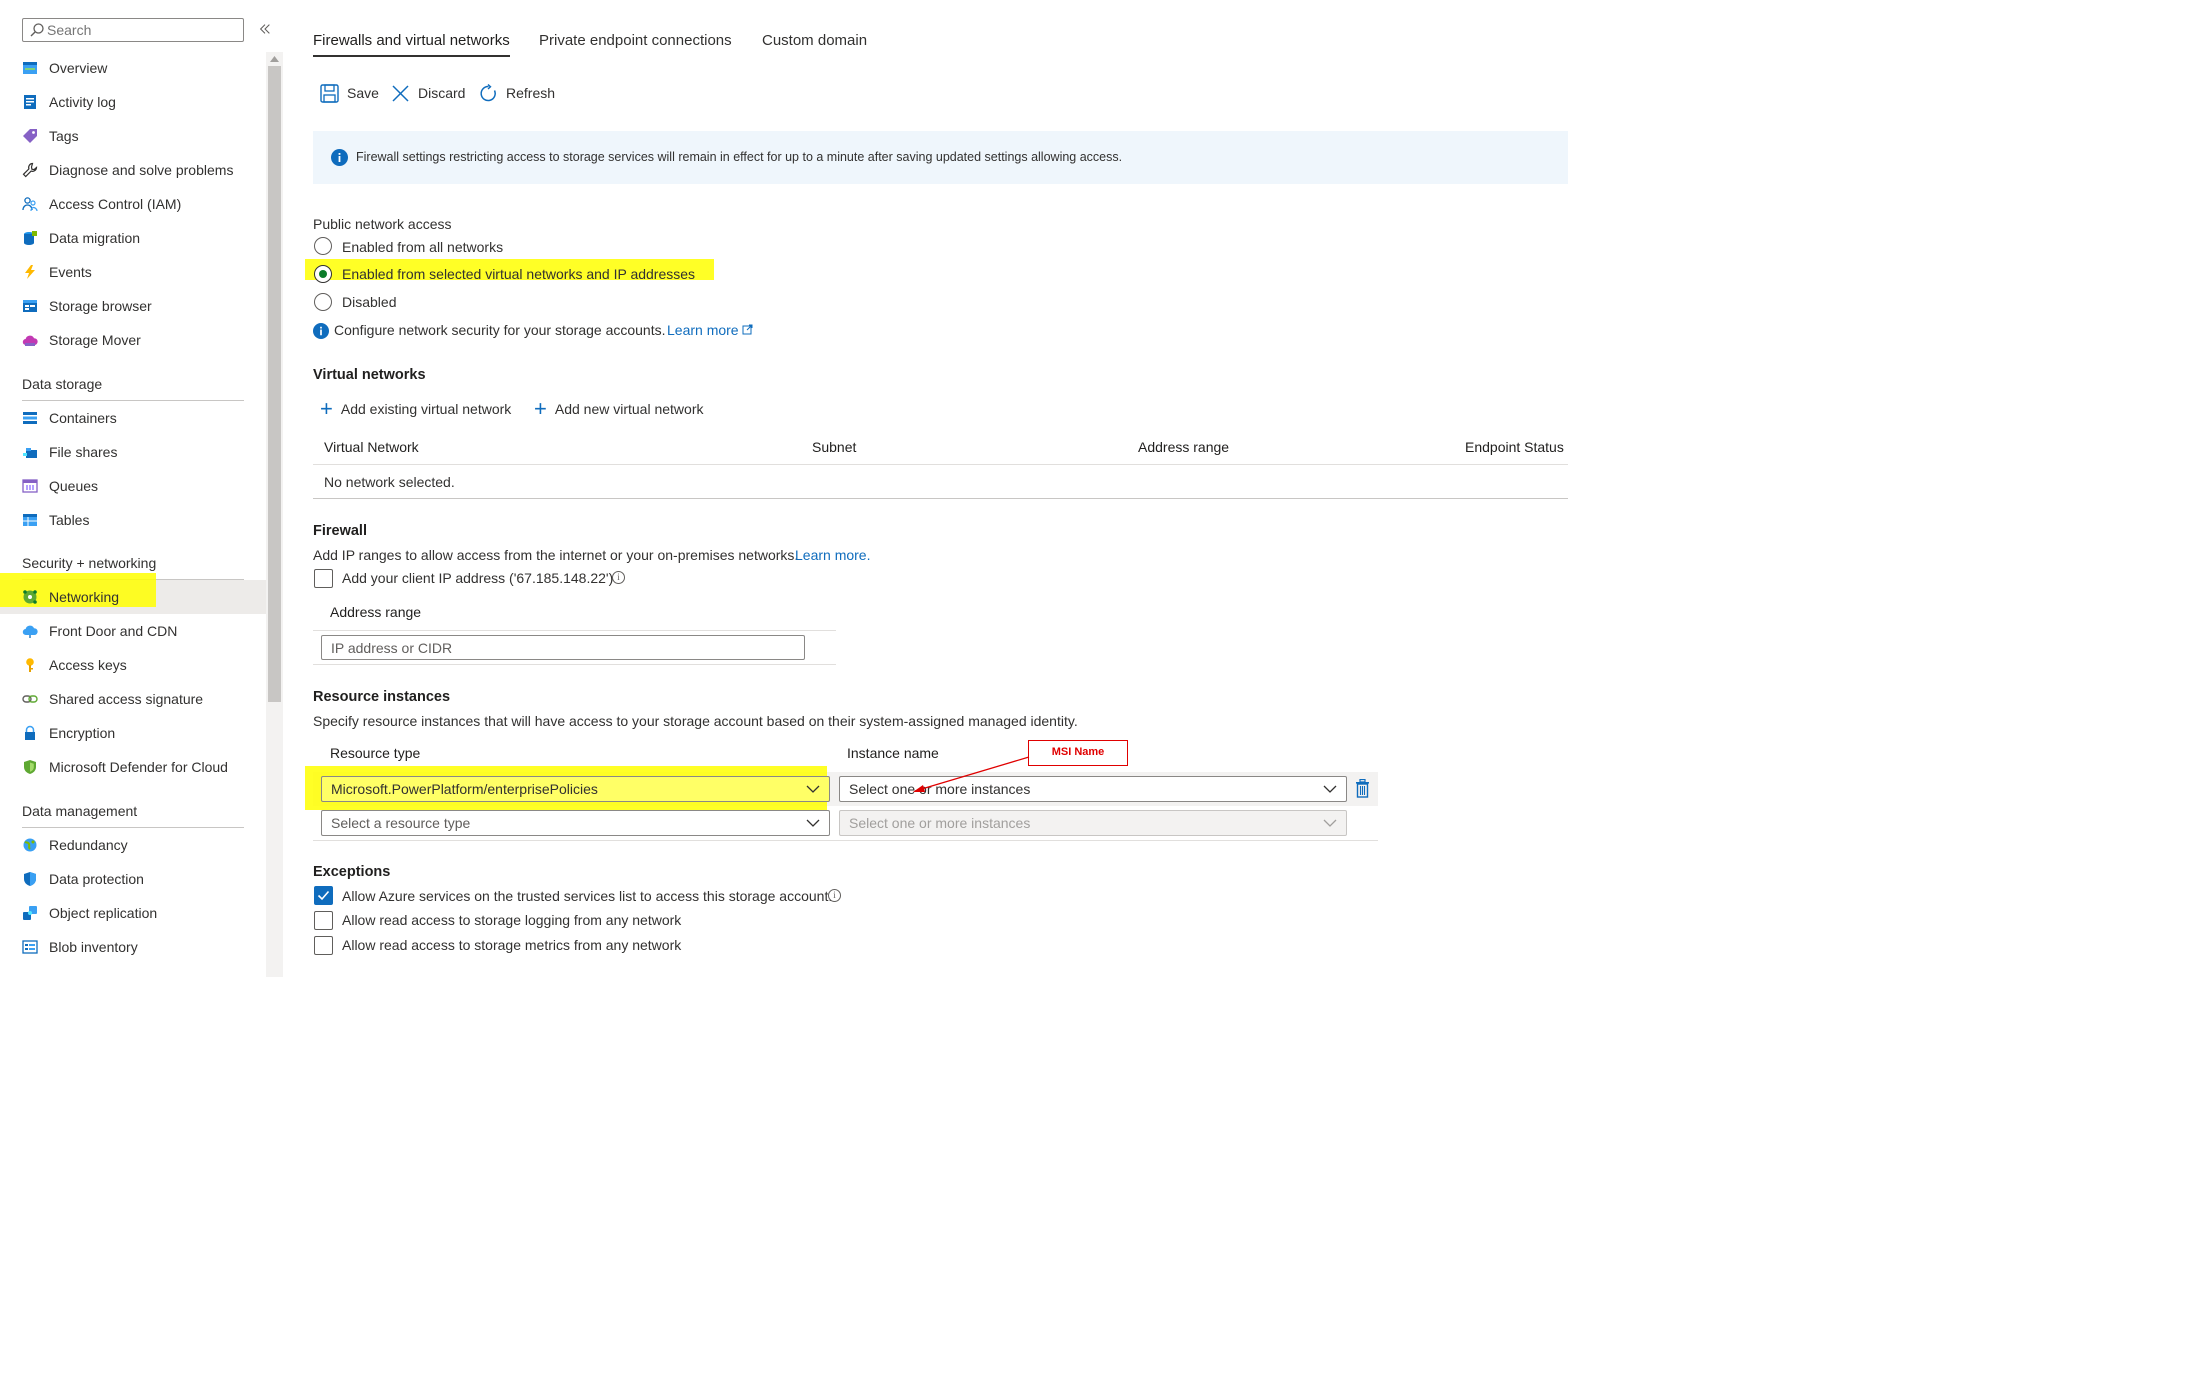 This screenshot has width=2209, height=1377. Describe the element at coordinates (83, 418) in the screenshot. I see `sidebar-item-label: Containers` at that location.